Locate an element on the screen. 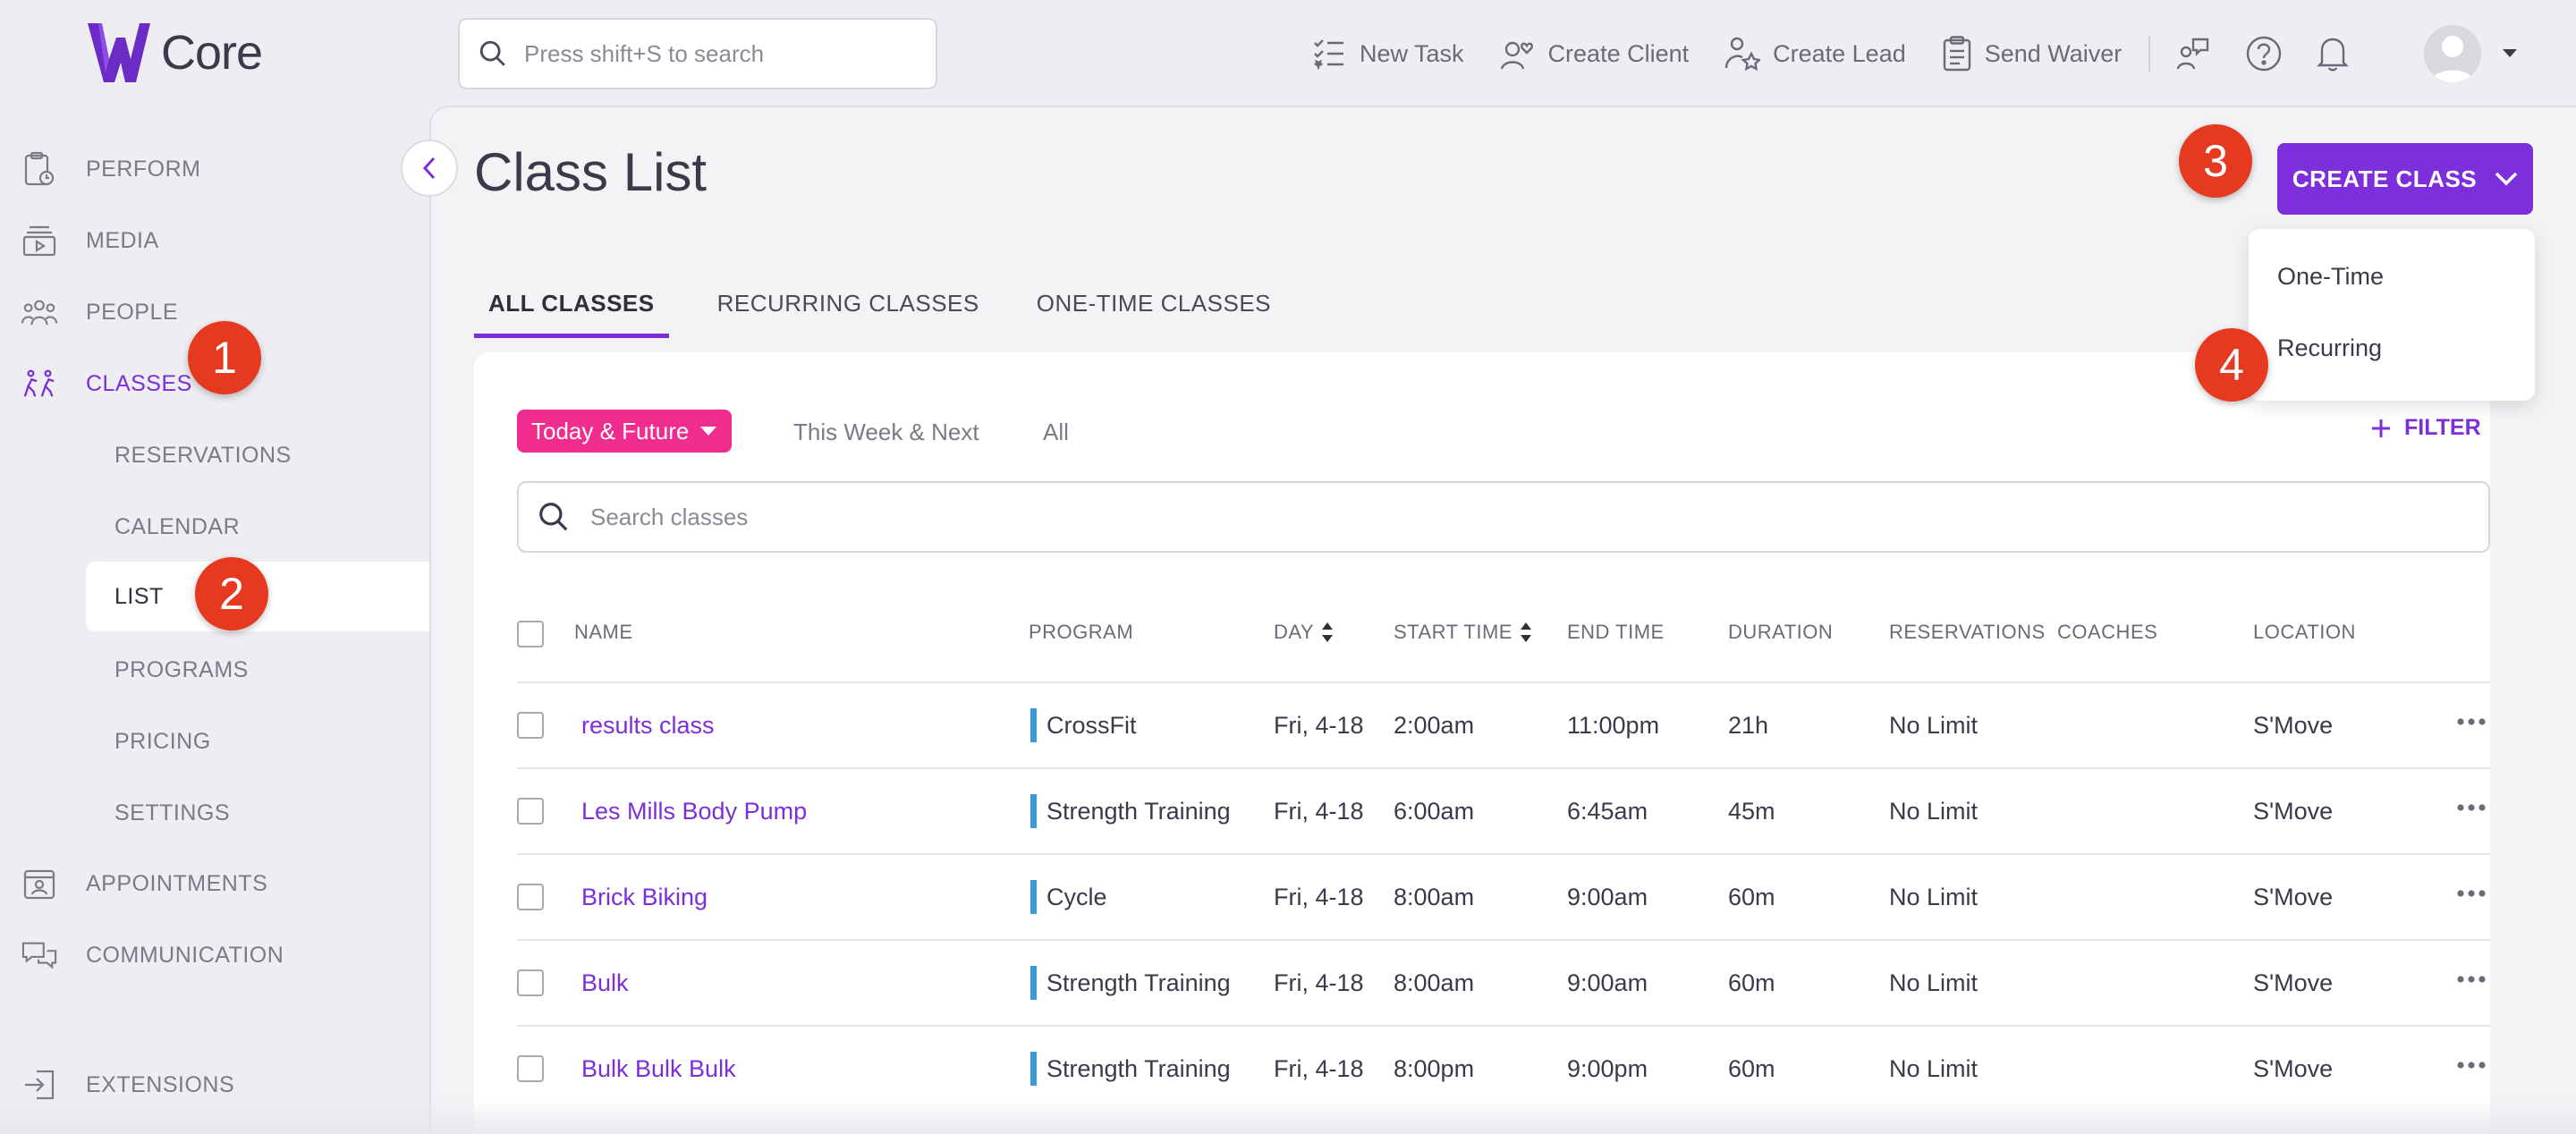 The width and height of the screenshot is (2576, 1134). start-time-cell: 8:00am is located at coordinates (1434, 982).